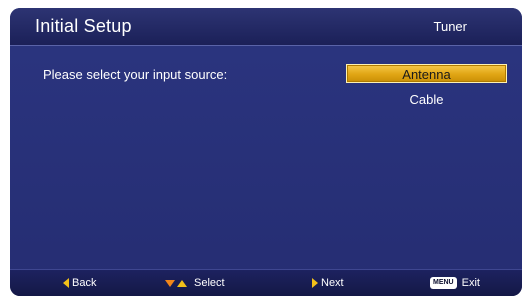 The width and height of the screenshot is (531, 301). I want to click on option-cable: Cable, so click(426, 99).